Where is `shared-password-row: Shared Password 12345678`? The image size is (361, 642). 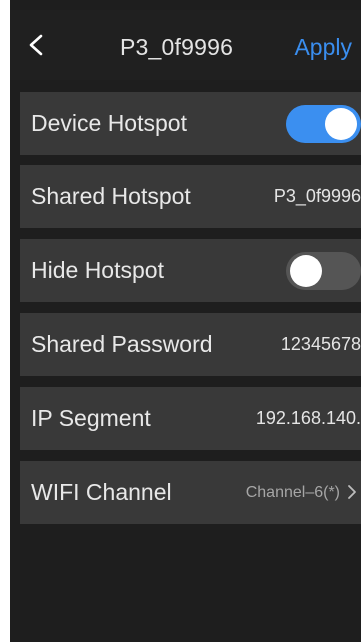 shared-password-row: Shared Password 12345678 is located at coordinates (190, 344).